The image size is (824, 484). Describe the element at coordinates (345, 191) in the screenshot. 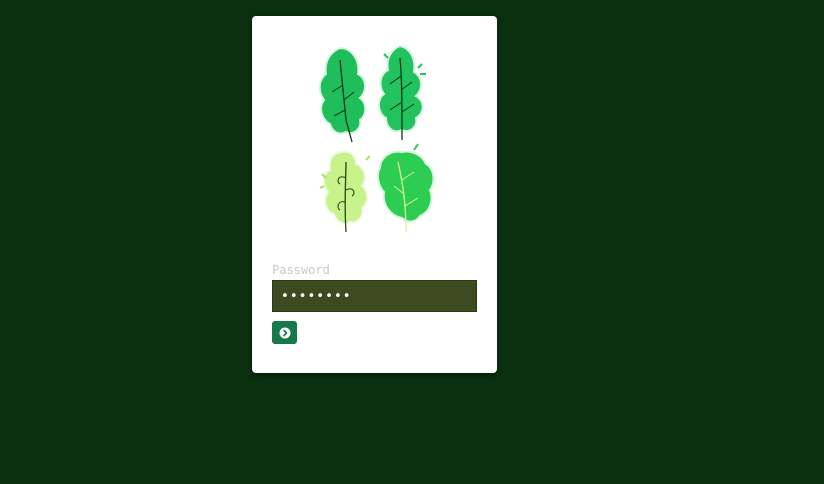

I see `curly-leaf-icon` at that location.